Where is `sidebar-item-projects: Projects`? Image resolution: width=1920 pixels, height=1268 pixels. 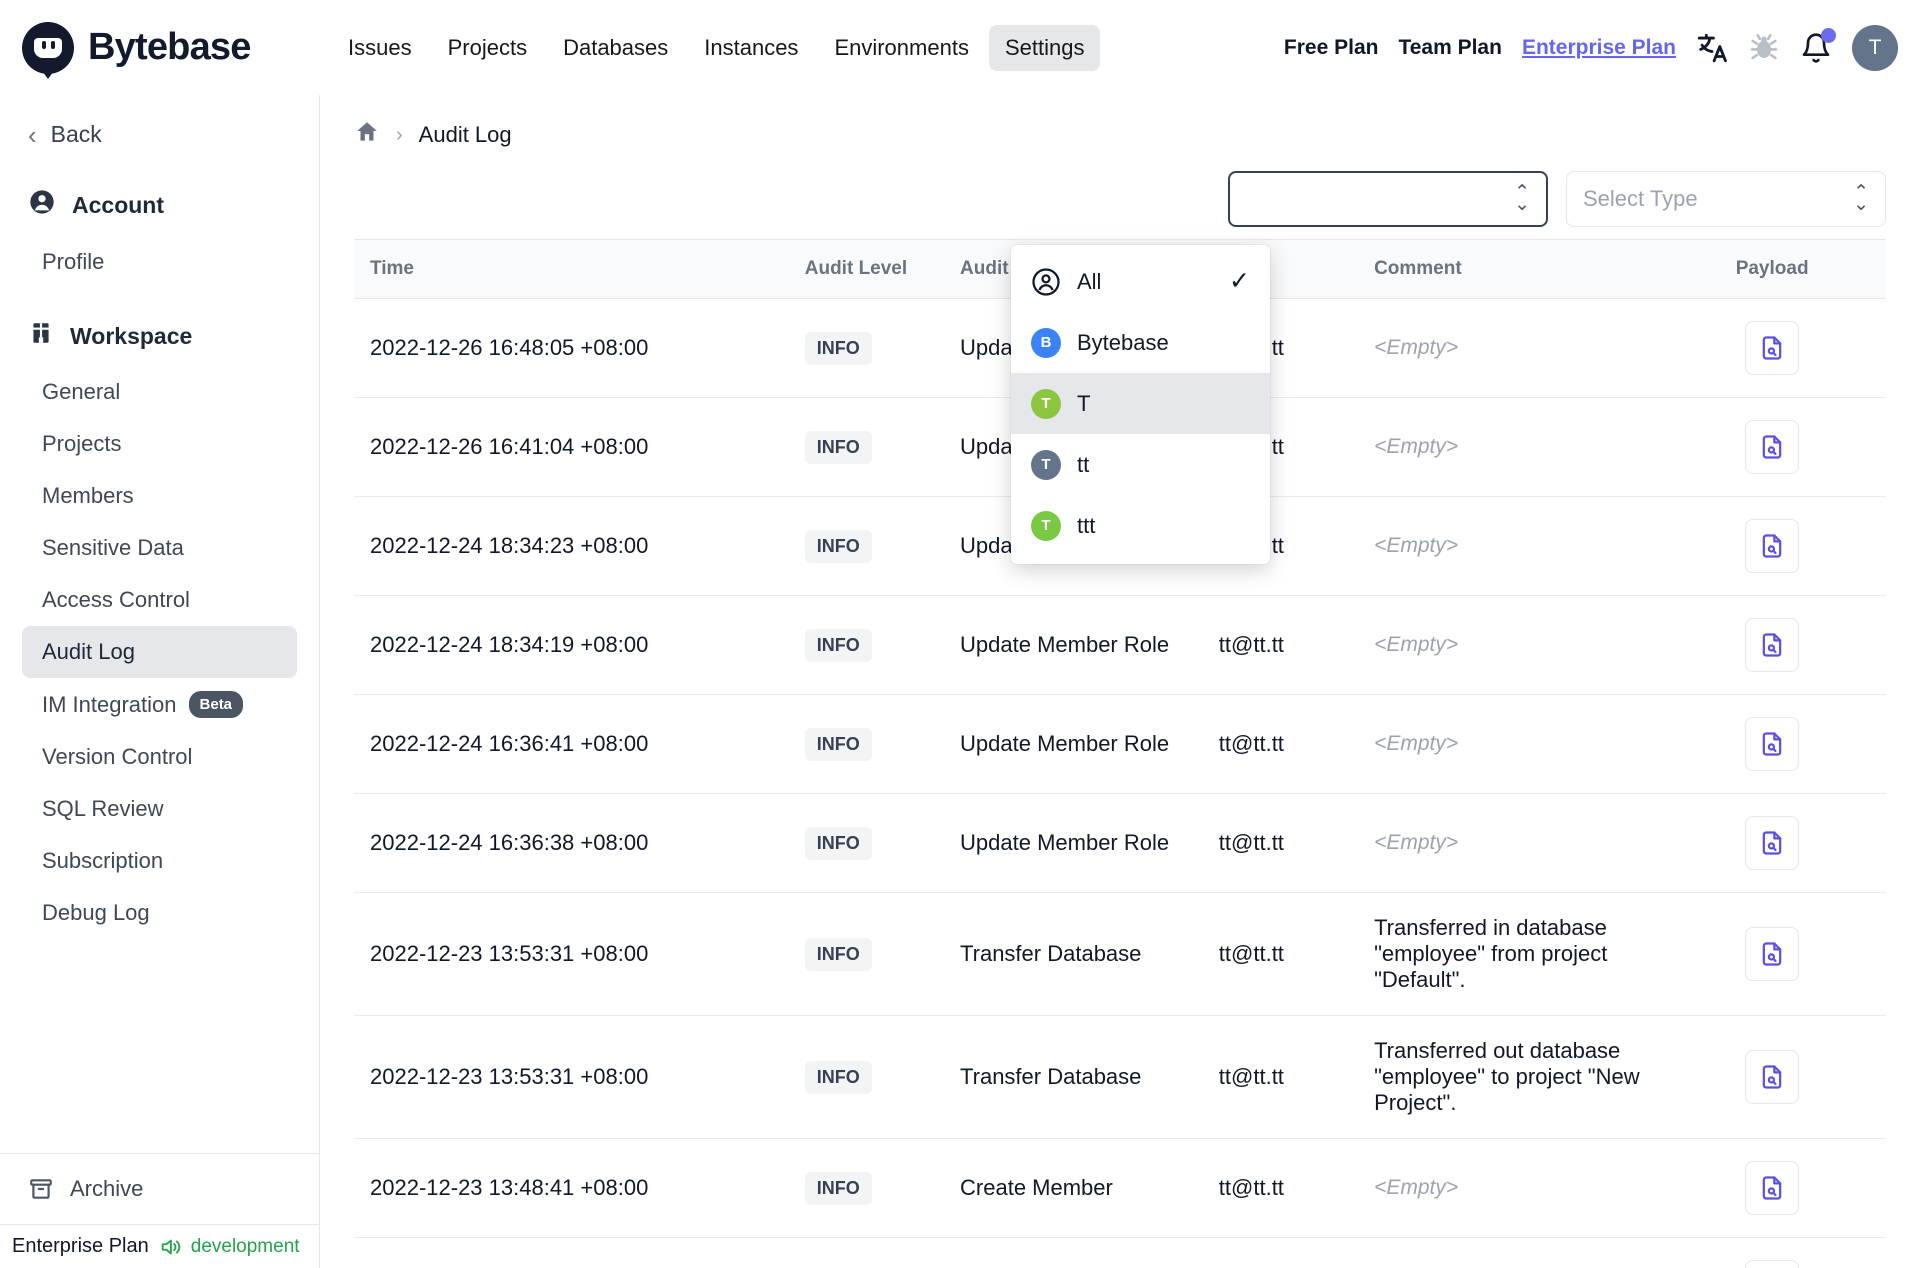
sidebar-item-projects: Projects is located at coordinates (159, 444).